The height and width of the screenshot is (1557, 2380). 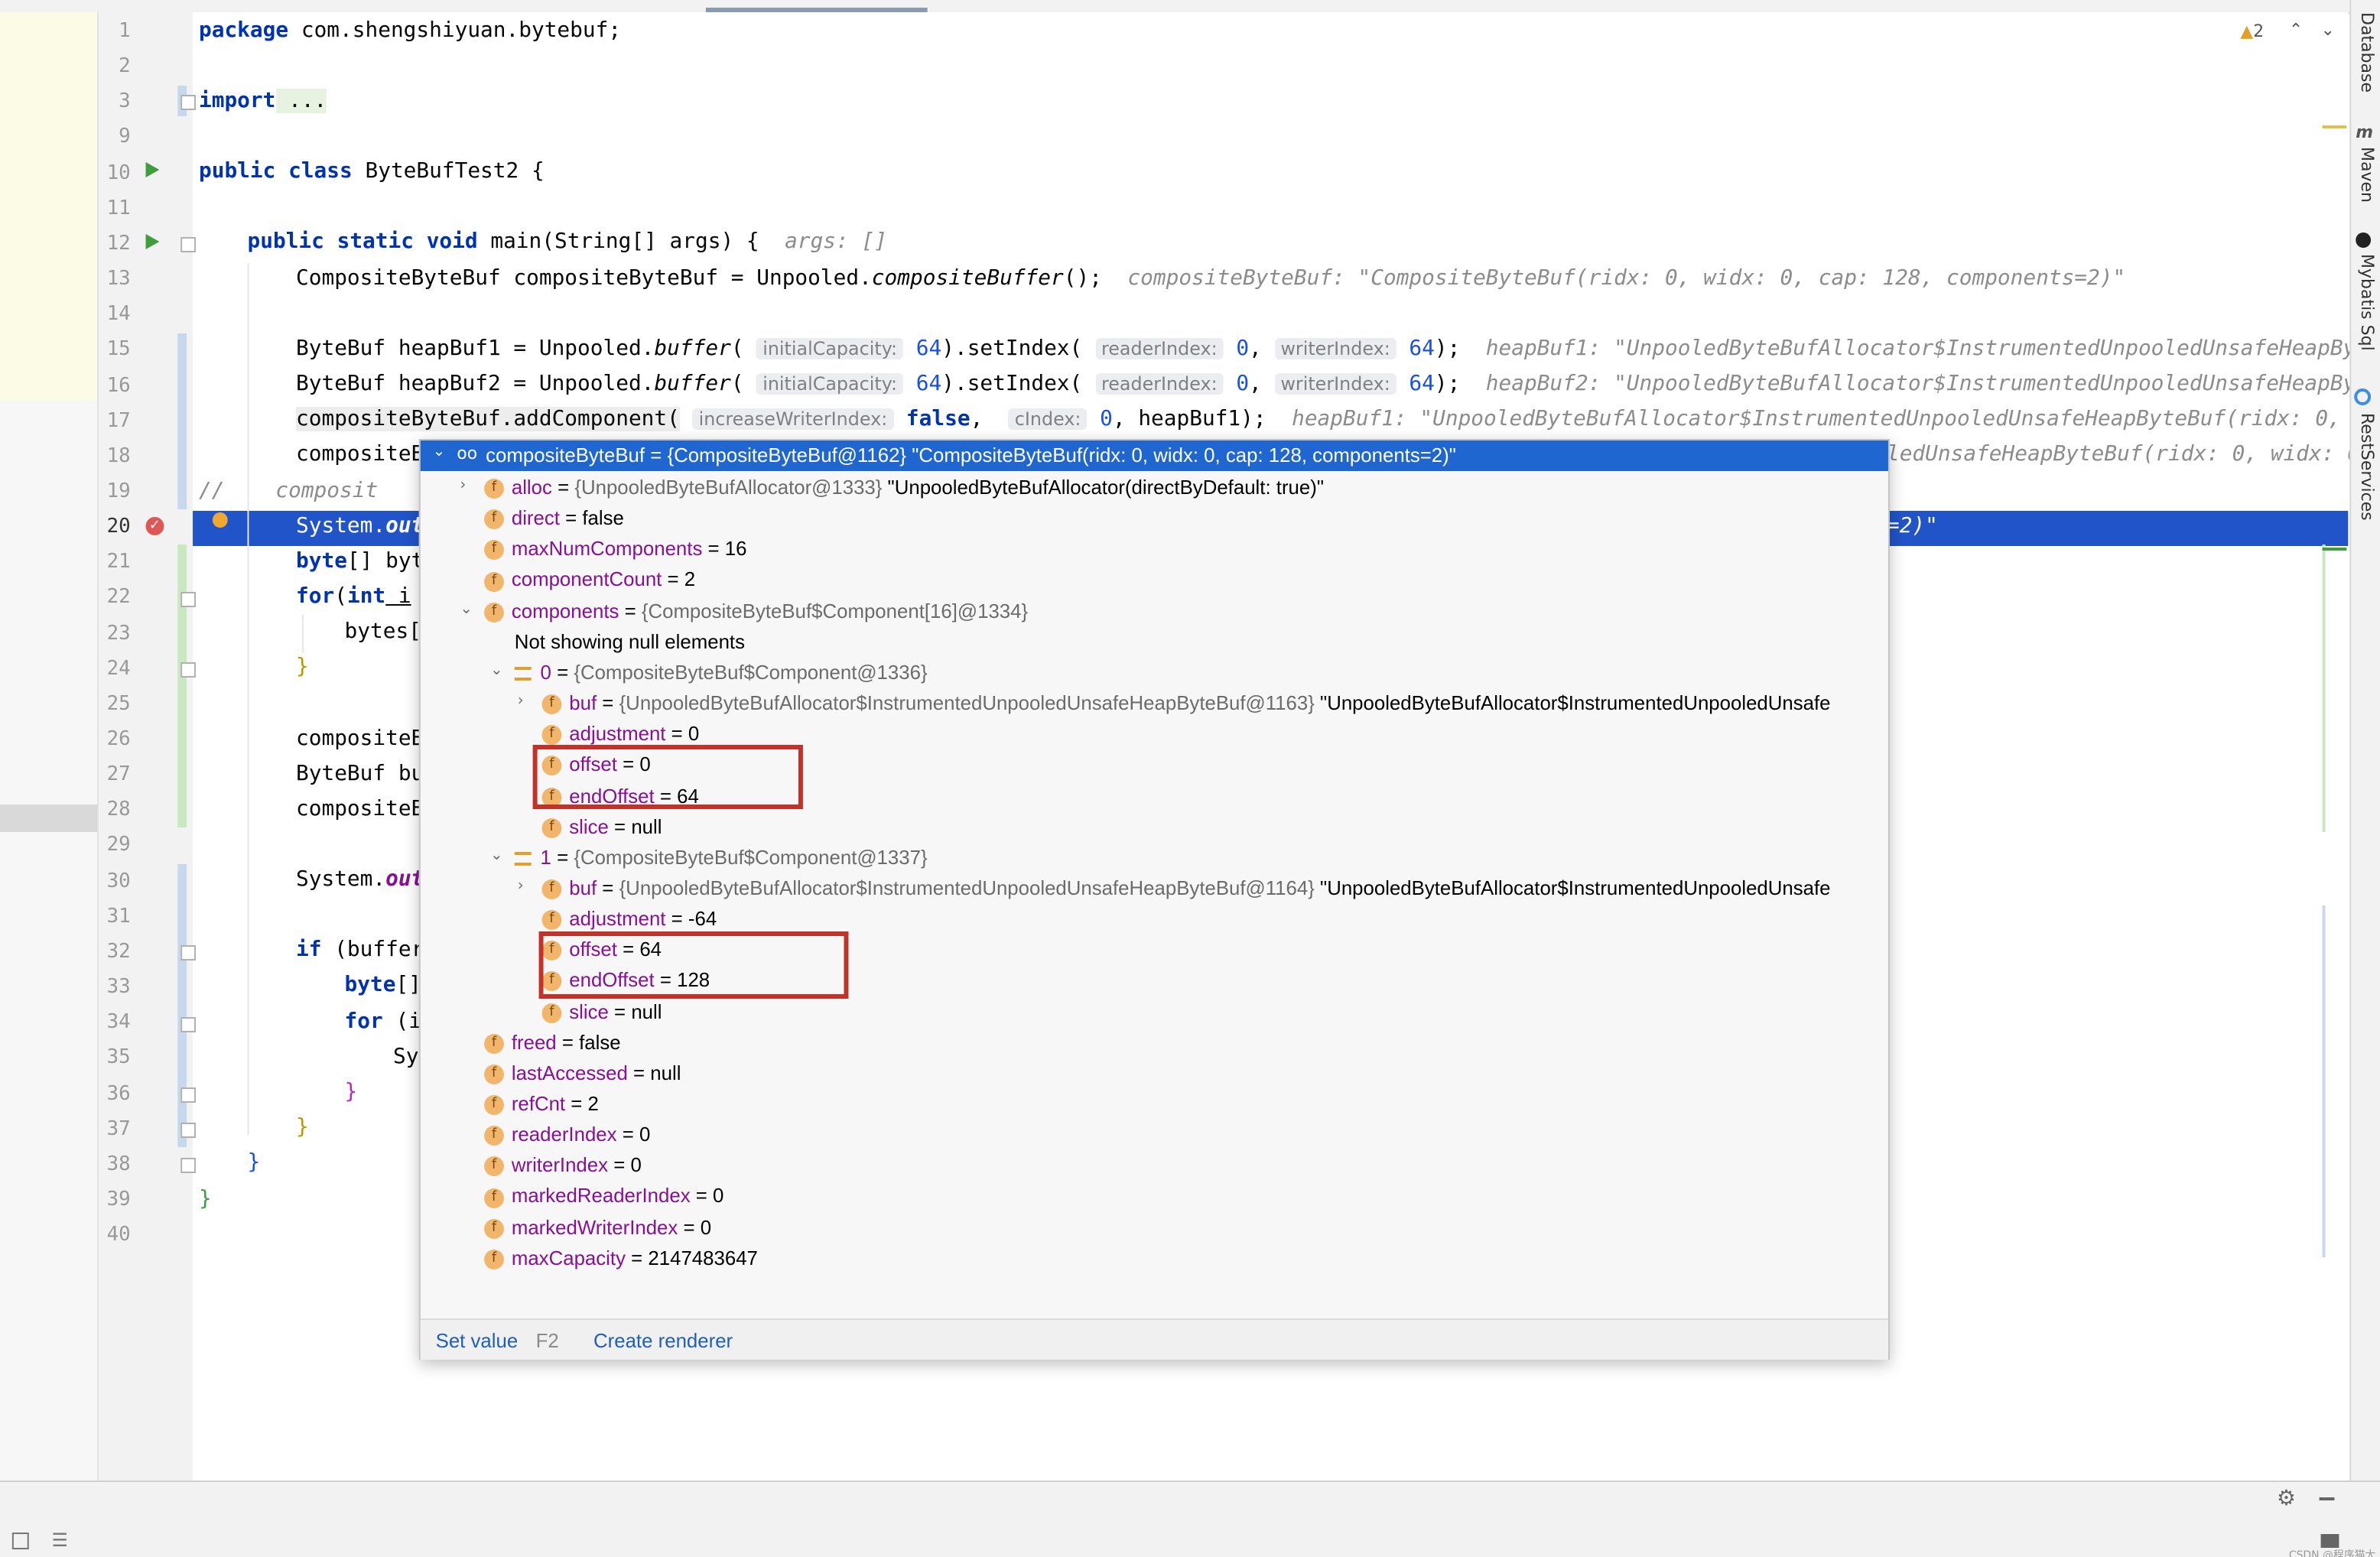 What do you see at coordinates (114, 775) in the screenshot?
I see `line-number: 27` at bounding box center [114, 775].